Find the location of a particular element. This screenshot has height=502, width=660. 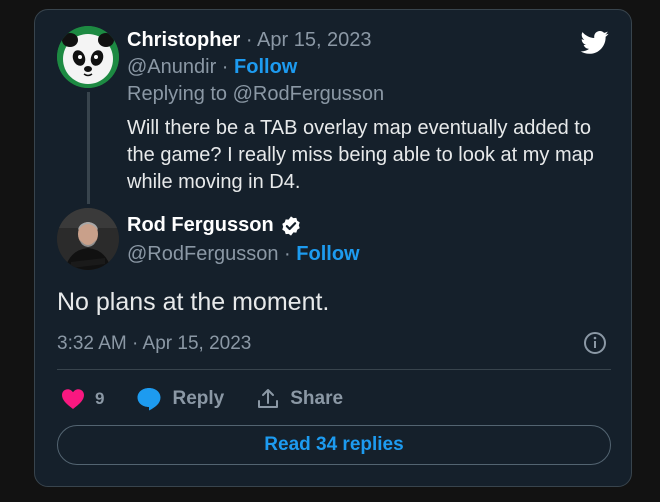

info-icon is located at coordinates (595, 343).